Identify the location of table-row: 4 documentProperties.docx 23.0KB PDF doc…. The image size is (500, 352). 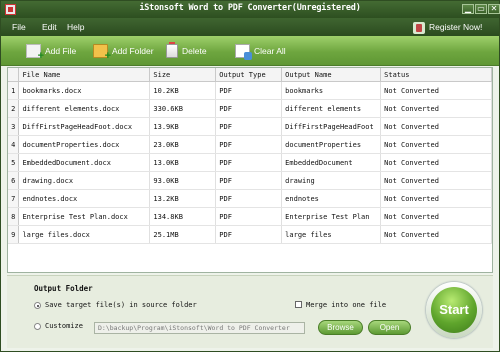
(250, 144).